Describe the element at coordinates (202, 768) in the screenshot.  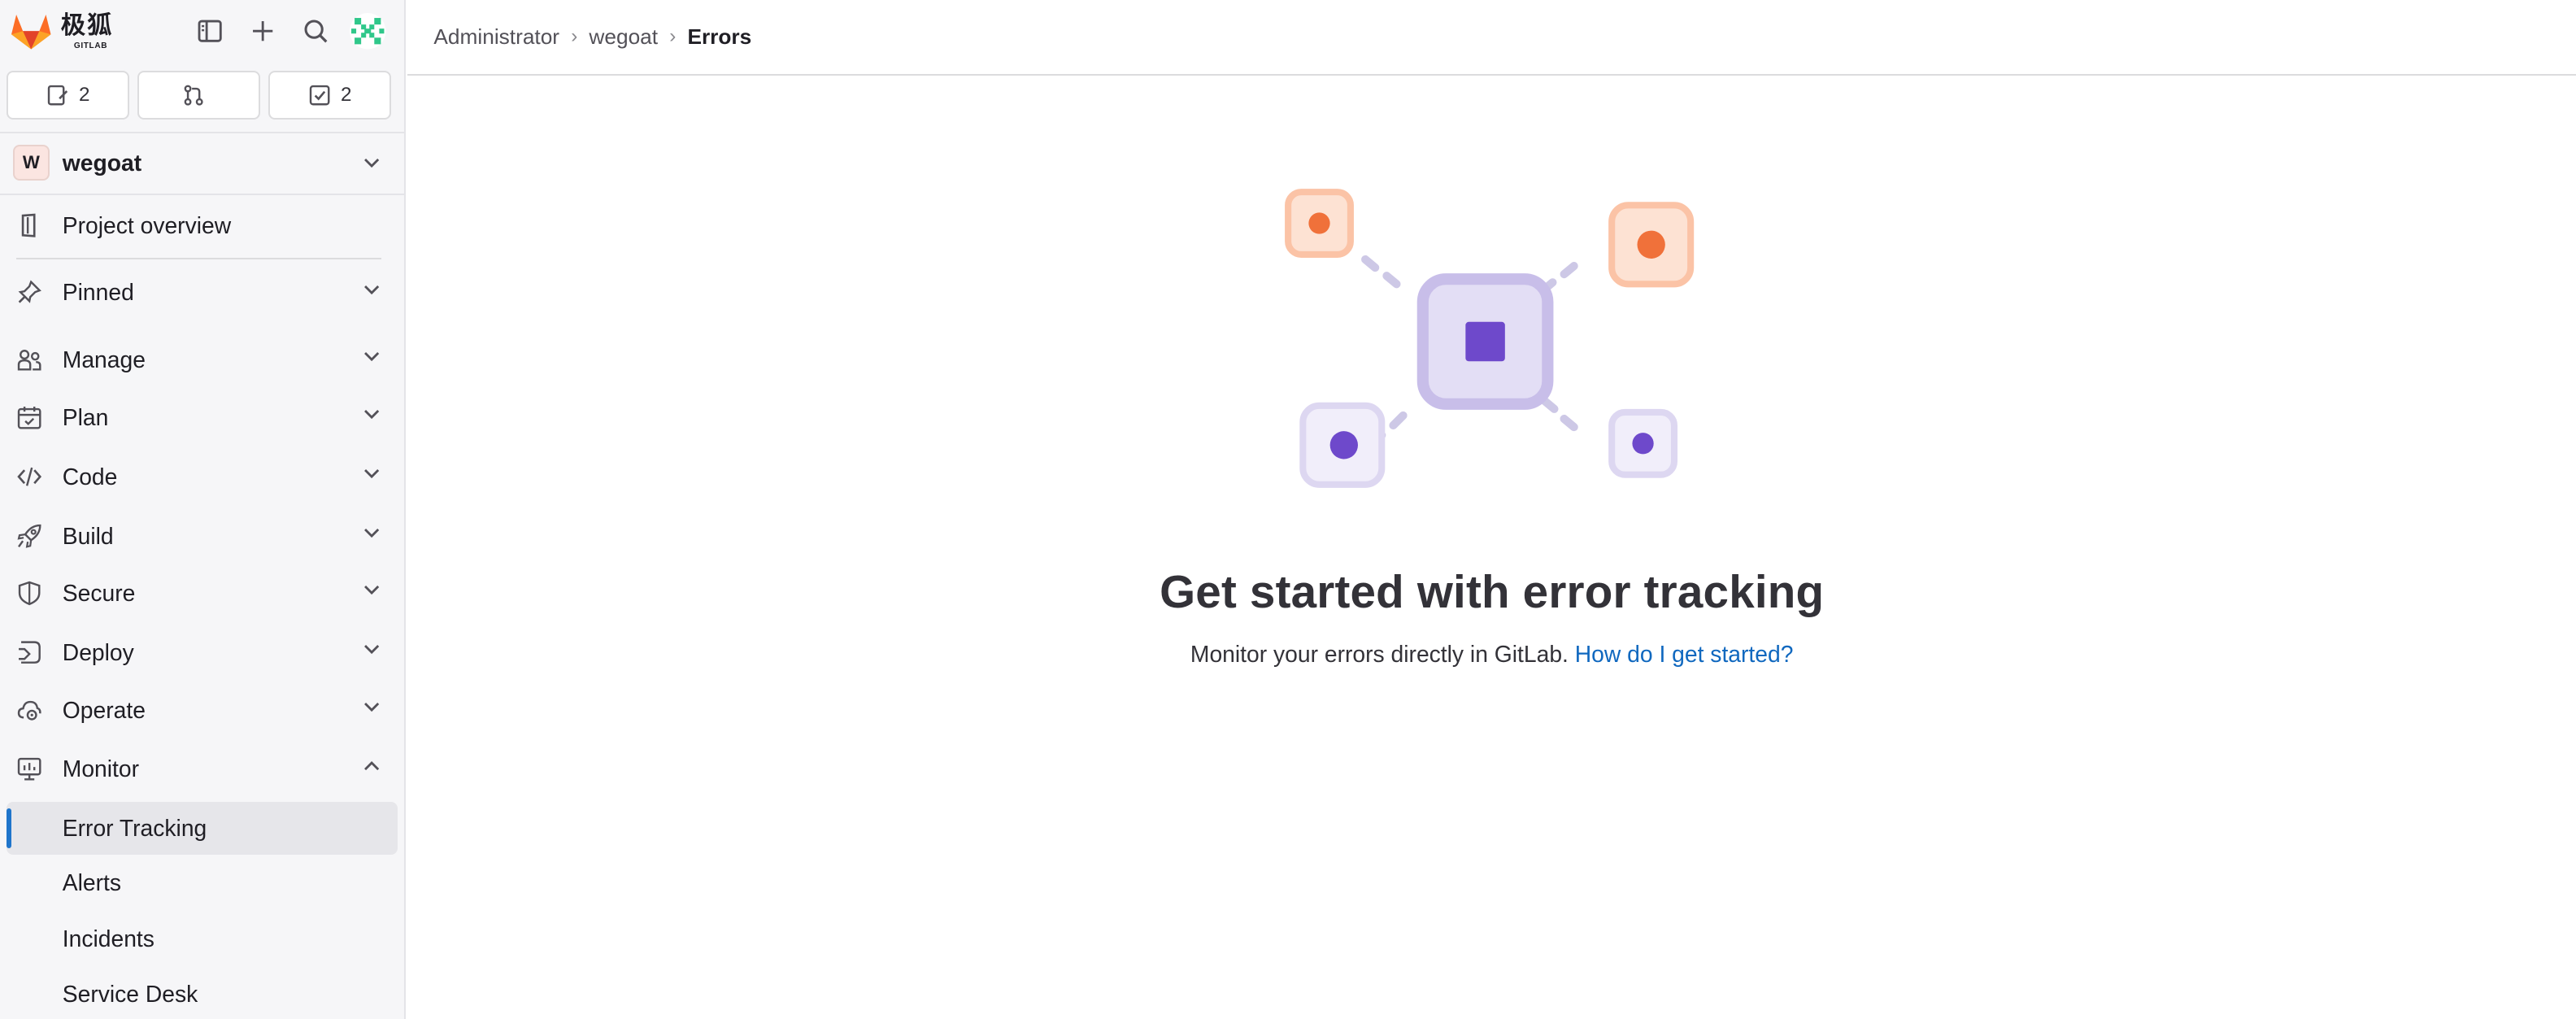
I see `nav-monitor: Monitor` at that location.